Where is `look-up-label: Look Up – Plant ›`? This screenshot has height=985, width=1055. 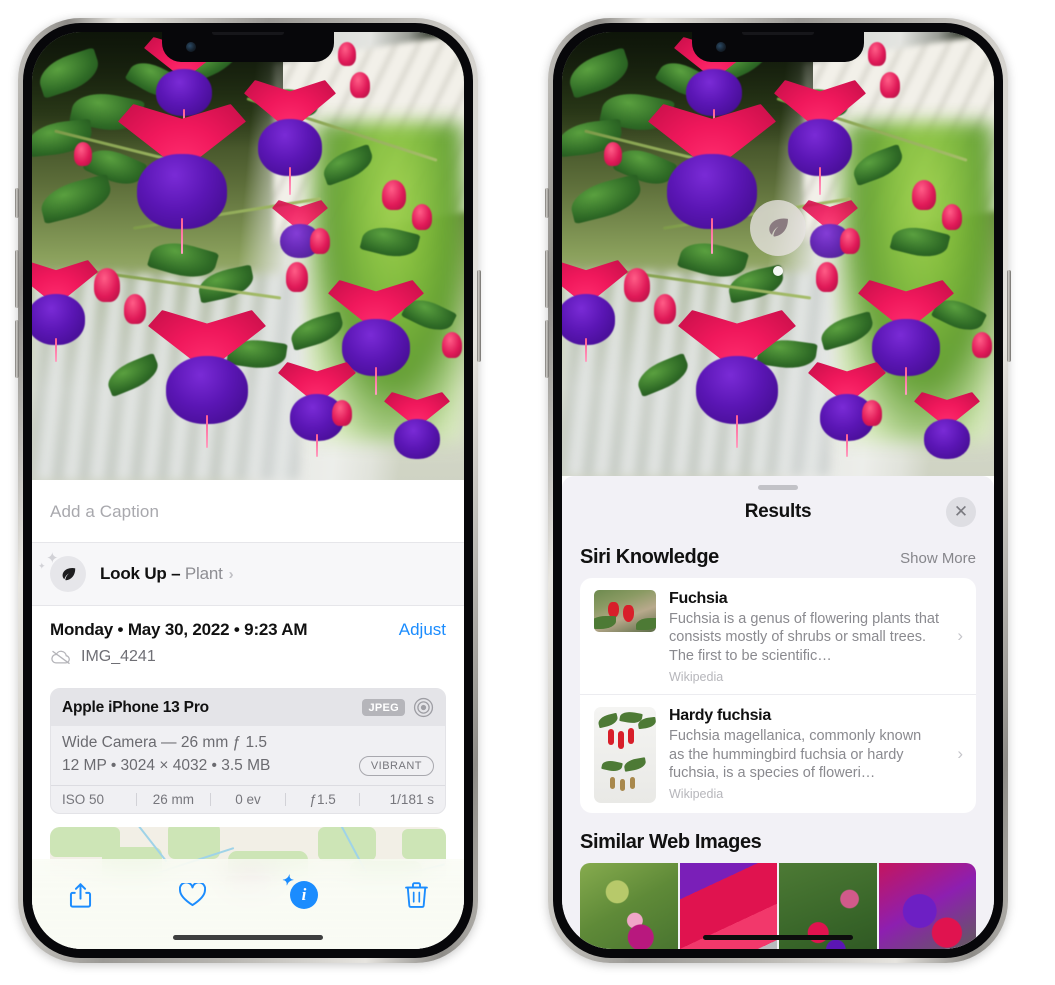 look-up-label: Look Up – Plant › is located at coordinates (167, 574).